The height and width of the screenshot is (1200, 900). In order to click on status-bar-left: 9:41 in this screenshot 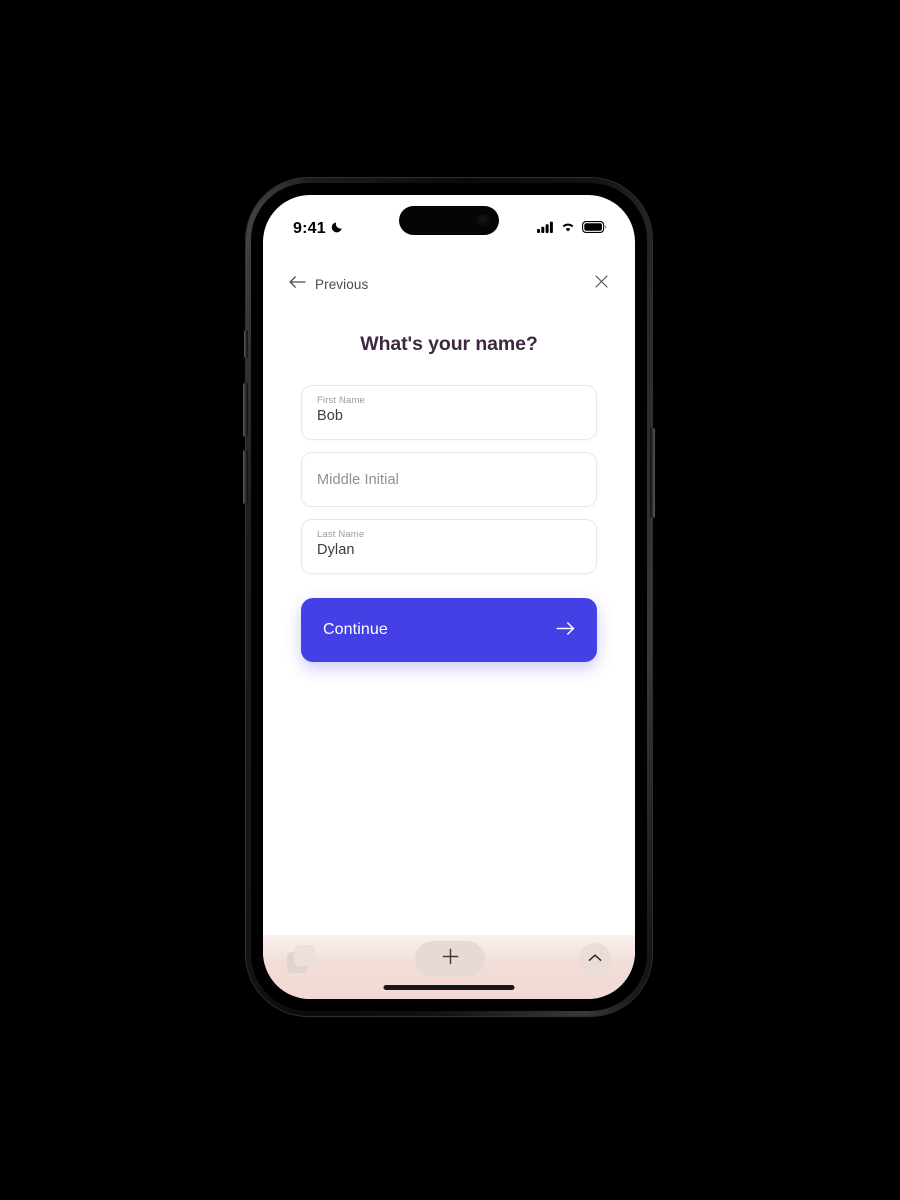, I will do `click(318, 229)`.